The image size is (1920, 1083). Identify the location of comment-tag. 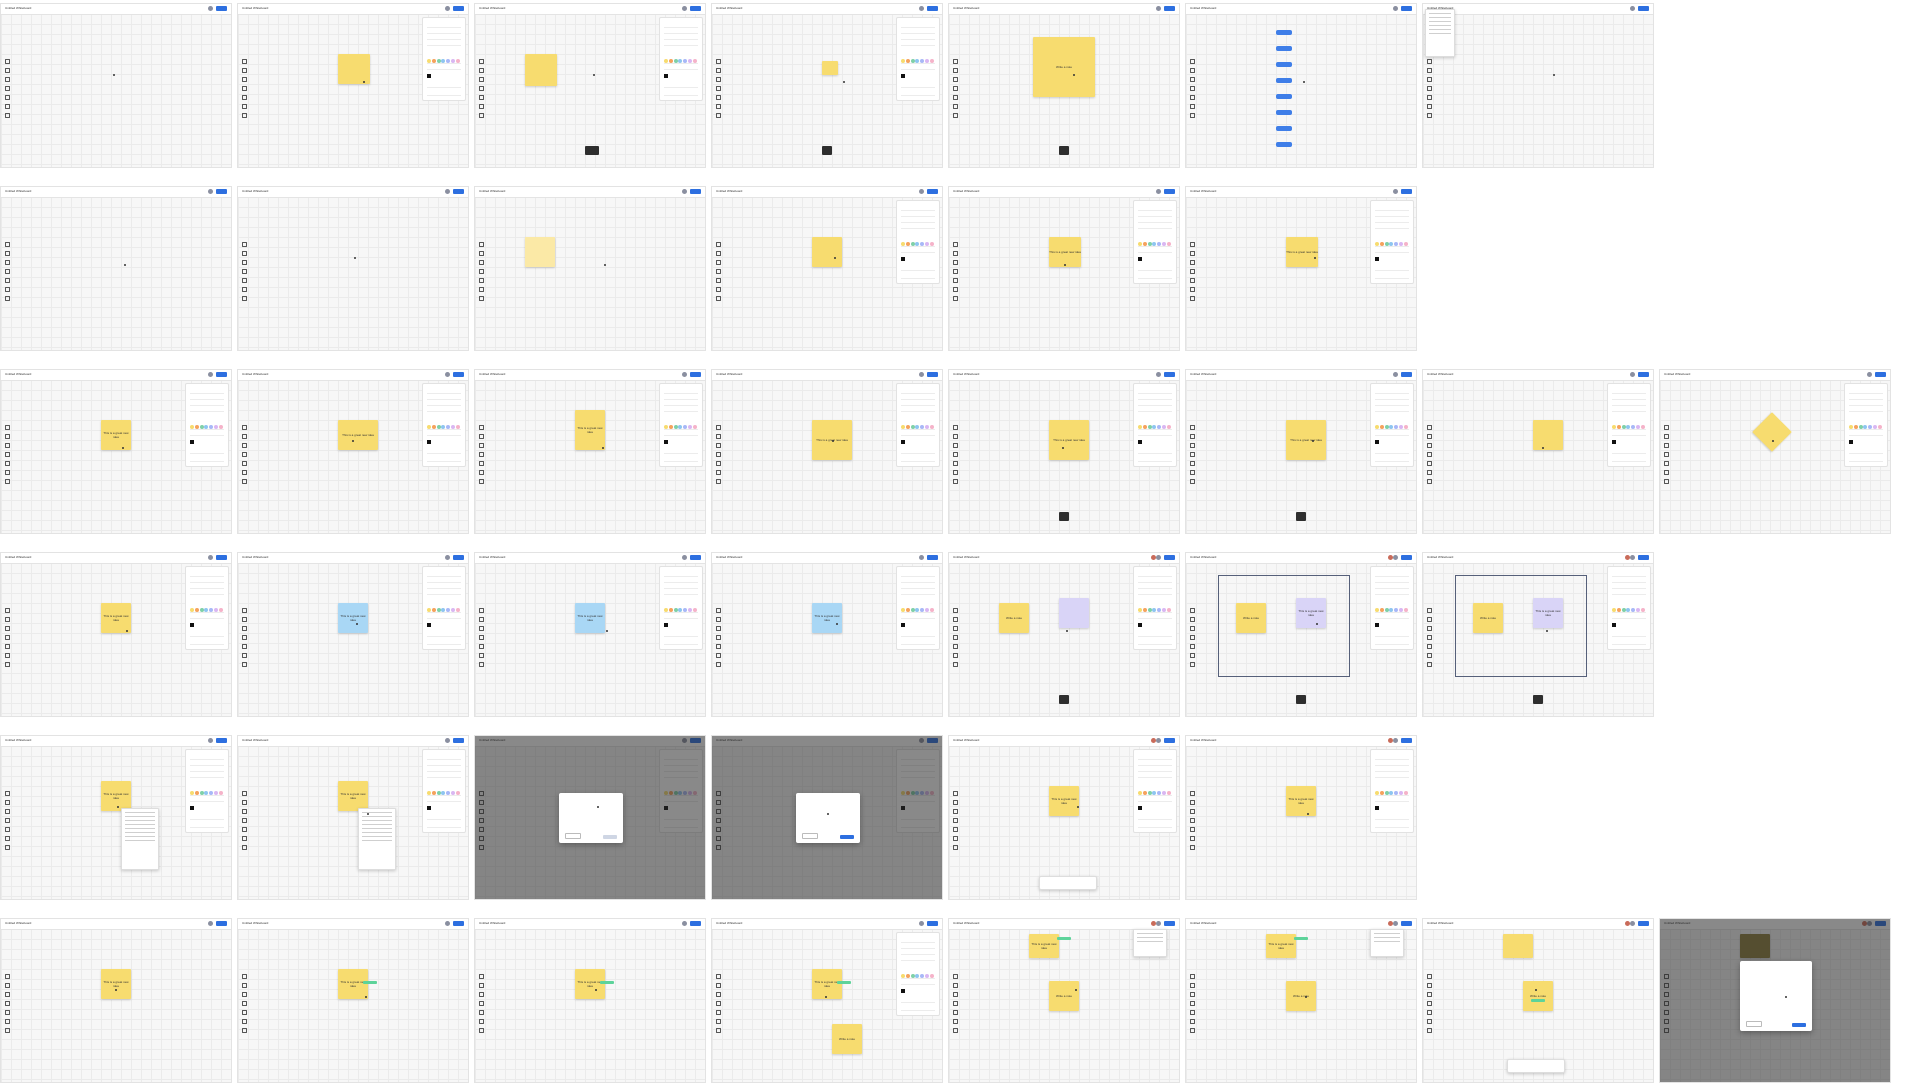
(370, 982).